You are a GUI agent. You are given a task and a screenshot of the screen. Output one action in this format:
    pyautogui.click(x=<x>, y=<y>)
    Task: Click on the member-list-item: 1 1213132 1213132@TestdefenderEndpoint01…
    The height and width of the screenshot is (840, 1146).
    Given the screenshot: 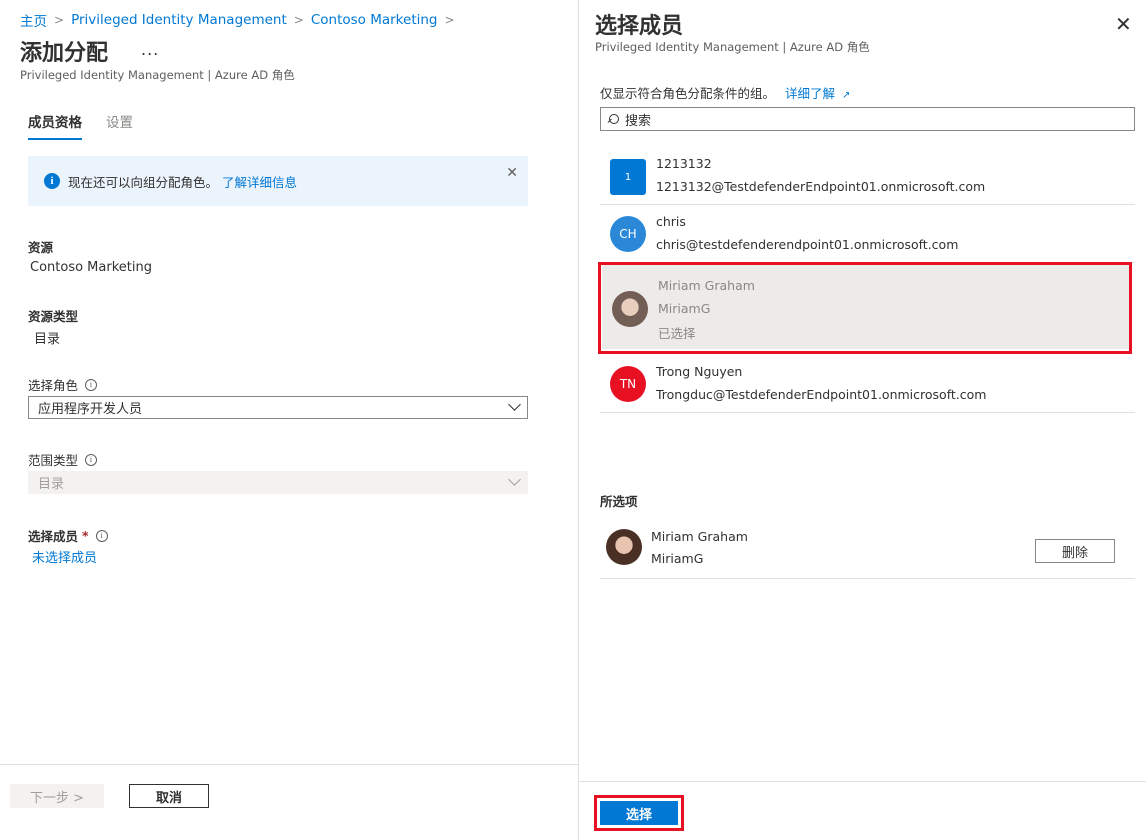 What is the action you would take?
    pyautogui.click(x=867, y=176)
    